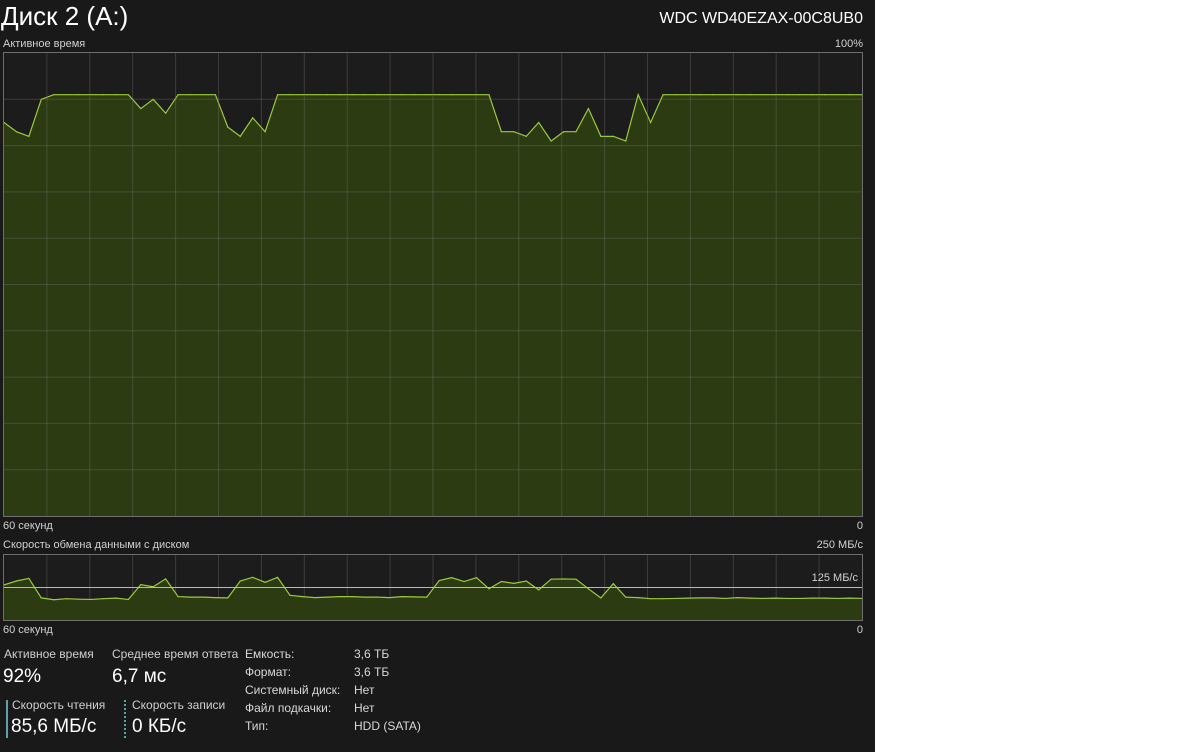 The height and width of the screenshot is (752, 1193). Describe the element at coordinates (268, 672) in the screenshot. I see `property-key: Формат:` at that location.